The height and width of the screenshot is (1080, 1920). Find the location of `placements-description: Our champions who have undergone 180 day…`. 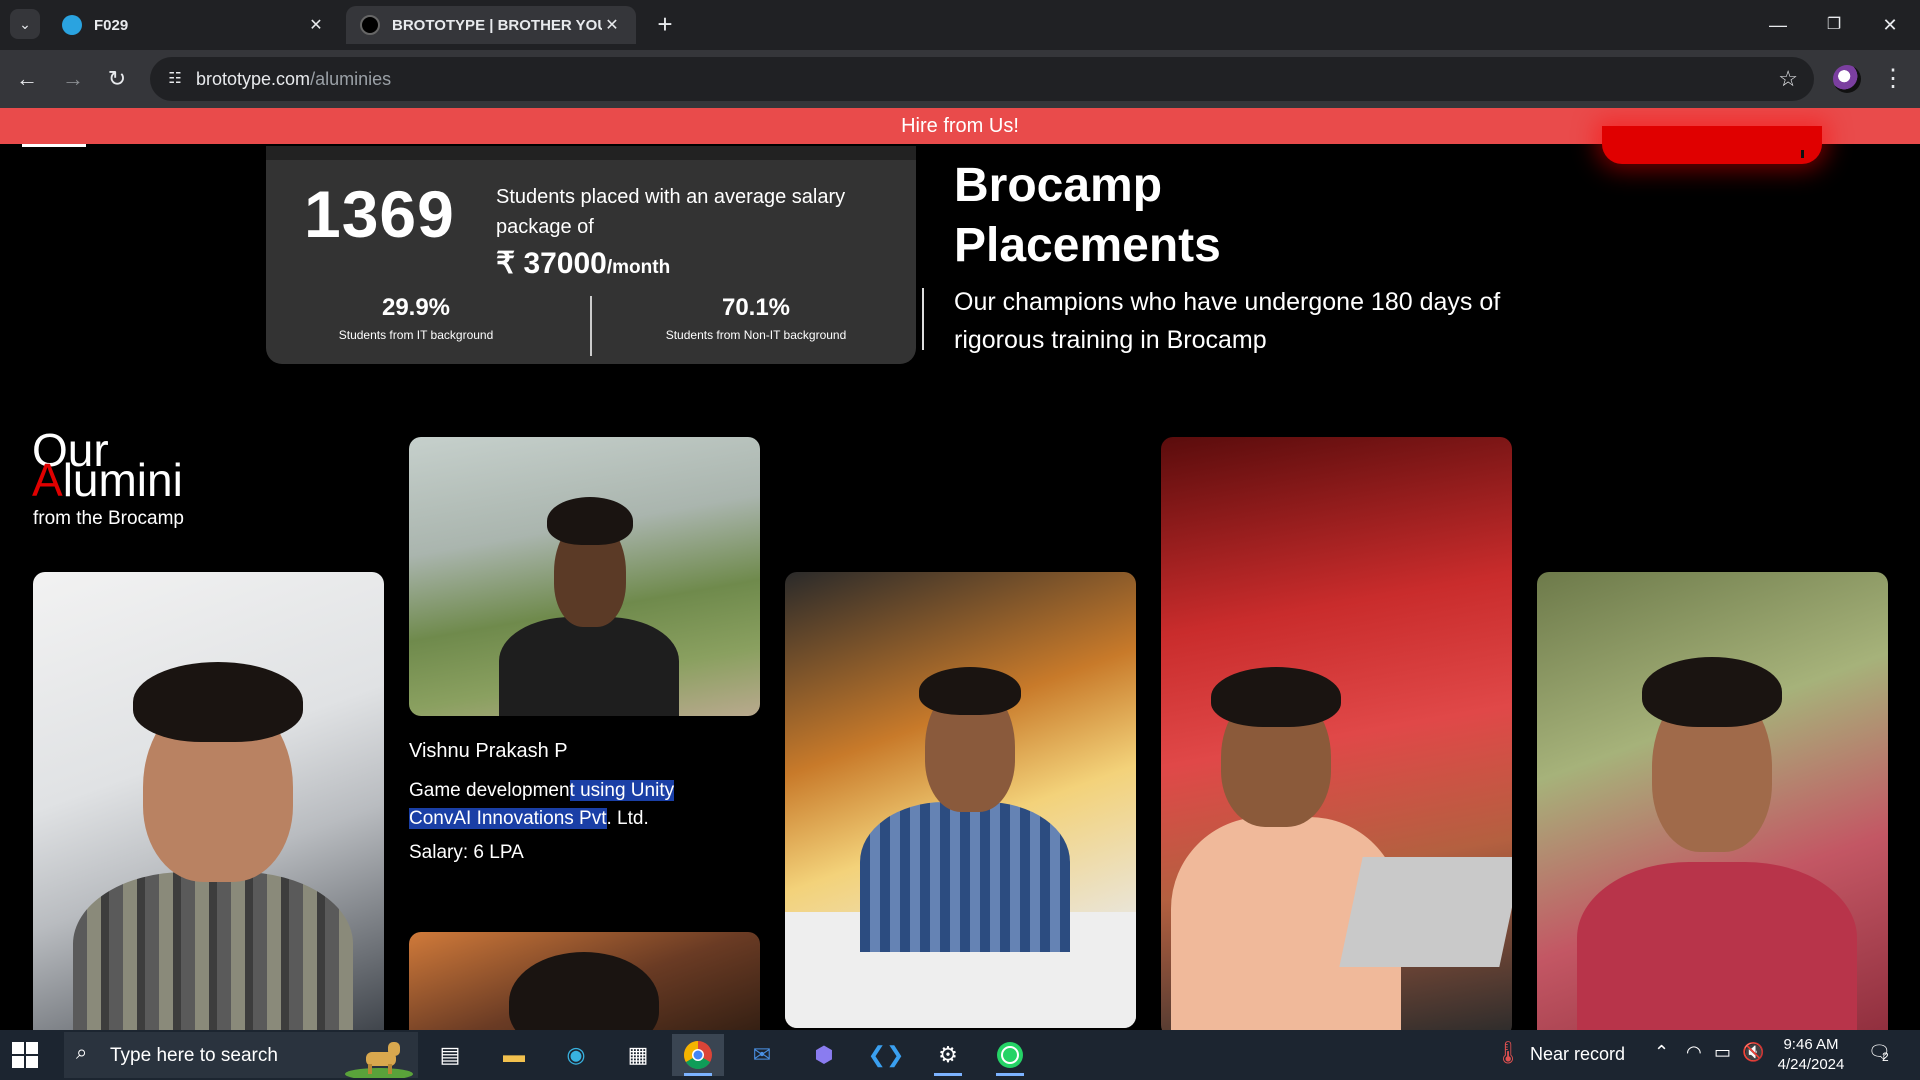

placements-description: Our champions who have undergone 180 day… is located at coordinates (1227, 321).